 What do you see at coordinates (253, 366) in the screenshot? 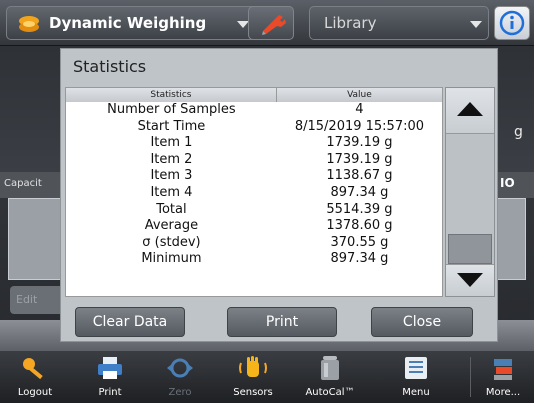
I see `hand-sensor-icon` at bounding box center [253, 366].